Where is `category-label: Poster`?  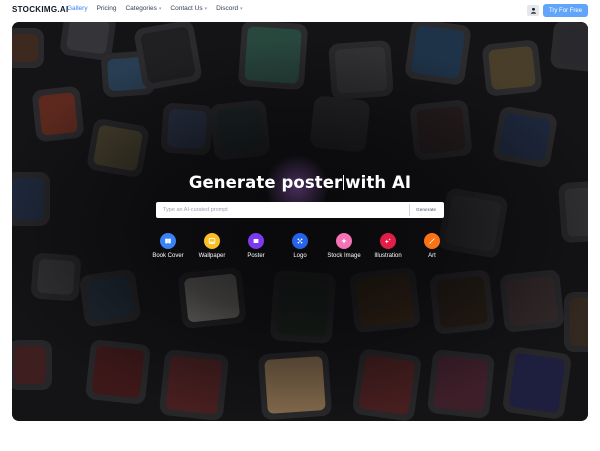
category-label: Poster is located at coordinates (256, 256).